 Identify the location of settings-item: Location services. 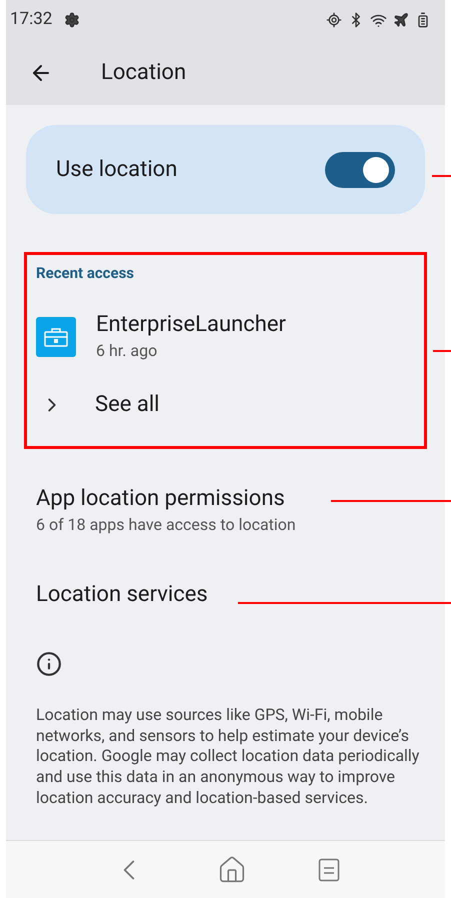
(225, 595).